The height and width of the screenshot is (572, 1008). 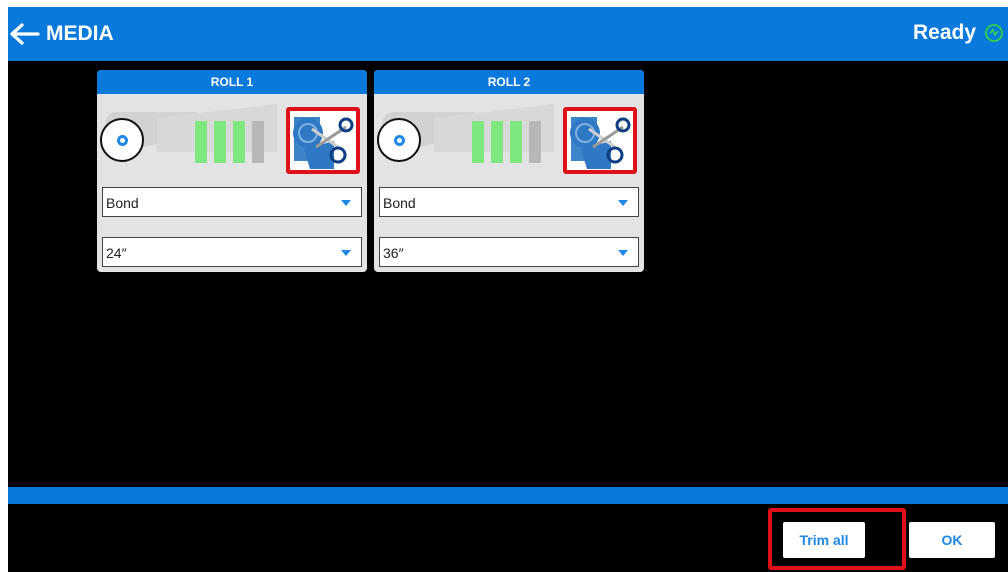 I want to click on ok-button: OK, so click(x=952, y=540).